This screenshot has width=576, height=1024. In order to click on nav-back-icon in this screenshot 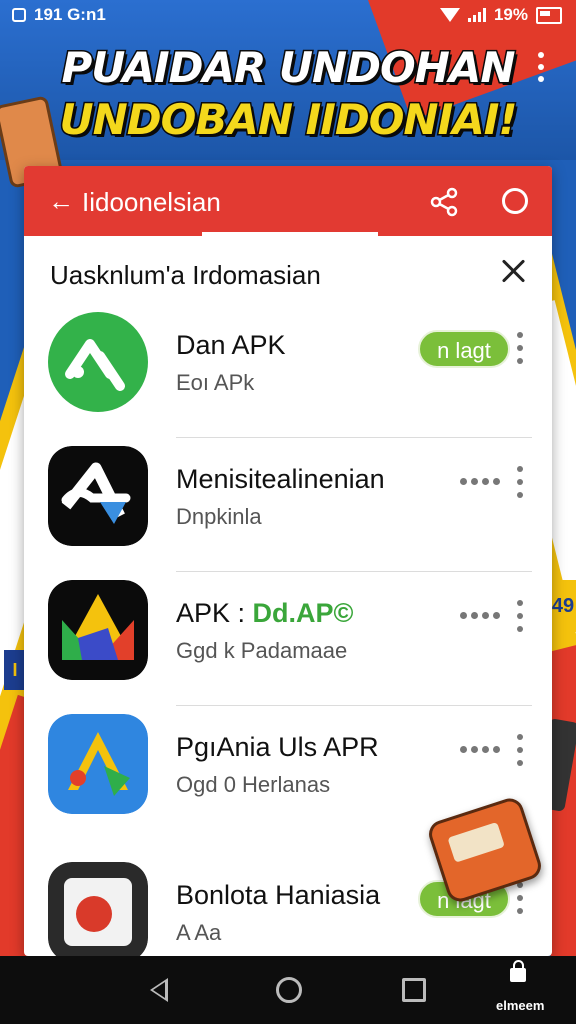, I will do `click(159, 990)`.